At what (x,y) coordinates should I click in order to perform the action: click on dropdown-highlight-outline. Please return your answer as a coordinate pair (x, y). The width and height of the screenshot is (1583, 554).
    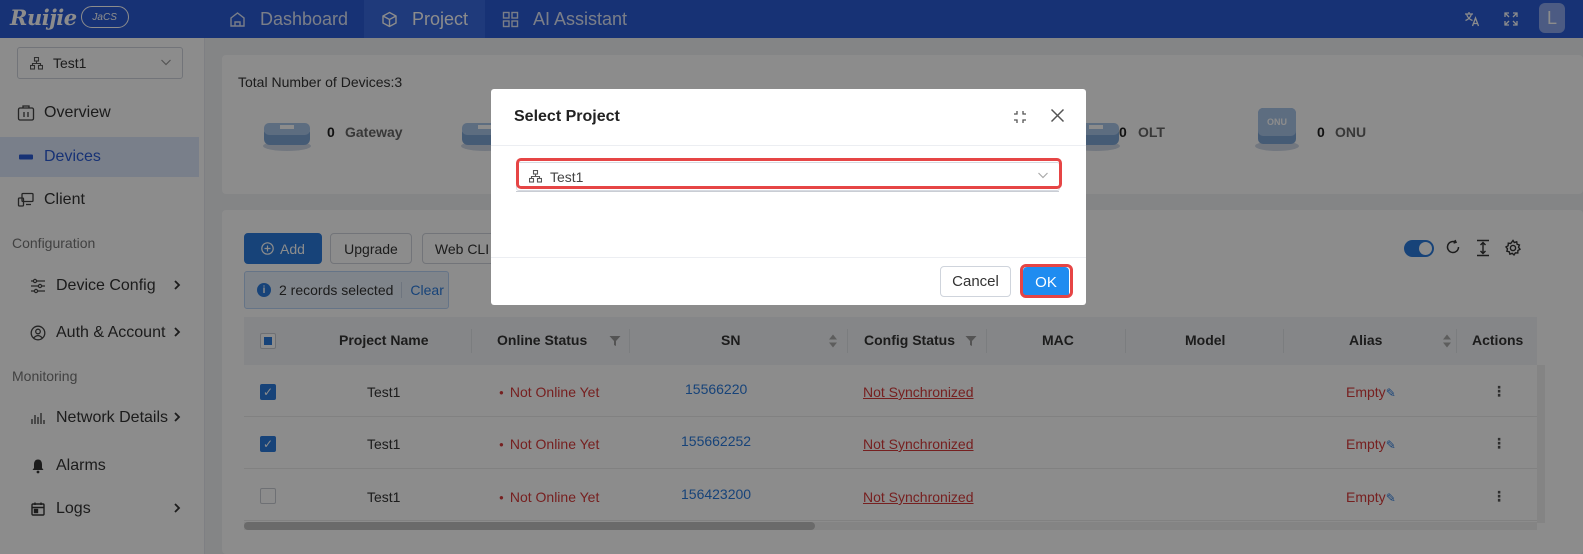
    Looking at the image, I should click on (789, 173).